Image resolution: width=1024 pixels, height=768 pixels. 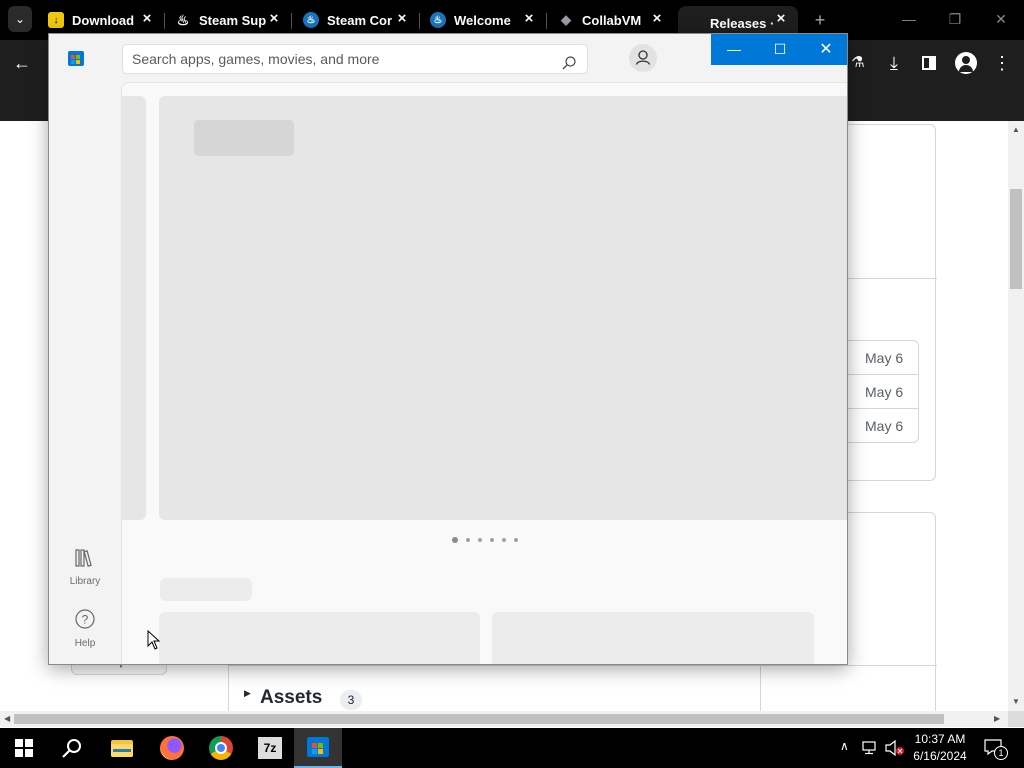 I want to click on tab-steam-community: ♨ Steam Cor ×, so click(x=357, y=20).